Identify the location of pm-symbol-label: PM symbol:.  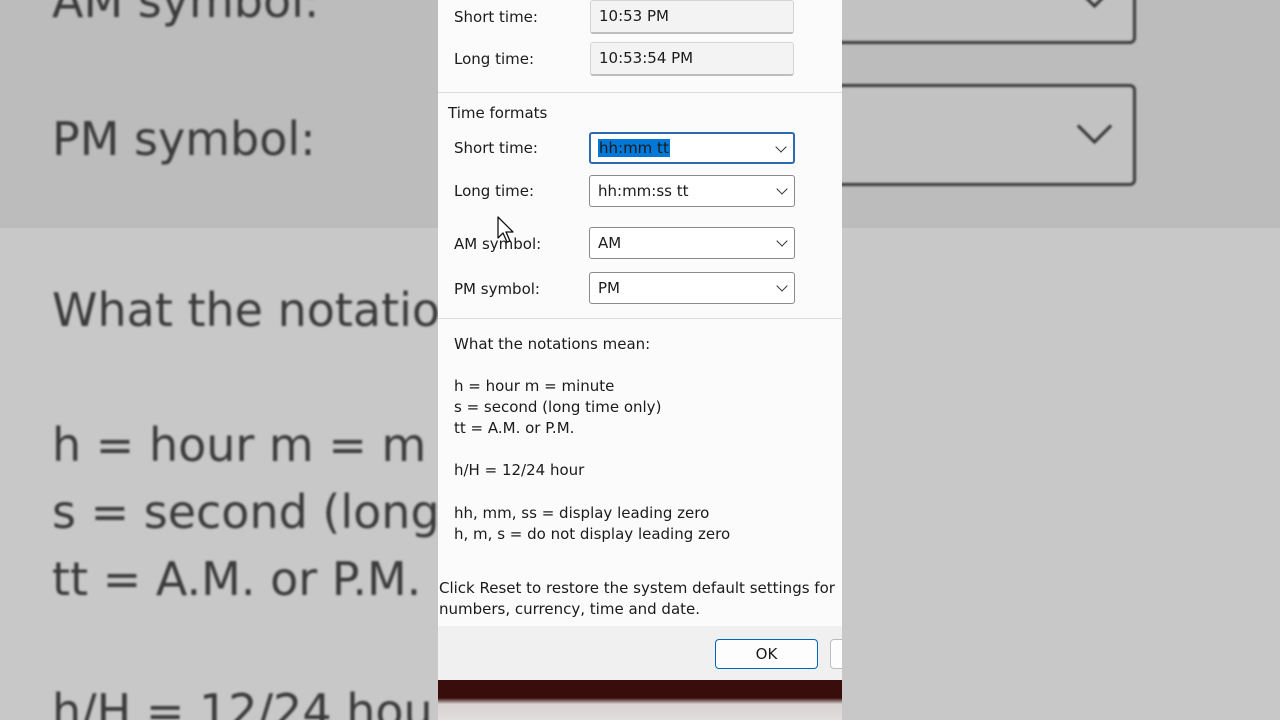
(497, 289).